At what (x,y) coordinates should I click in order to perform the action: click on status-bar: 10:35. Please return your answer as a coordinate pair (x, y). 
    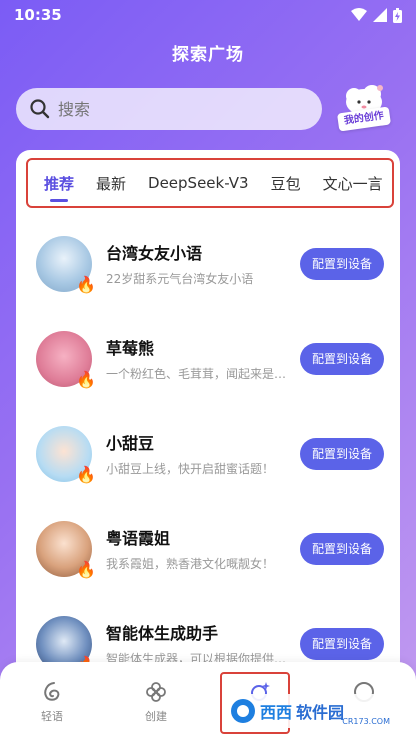
    Looking at the image, I should click on (208, 15).